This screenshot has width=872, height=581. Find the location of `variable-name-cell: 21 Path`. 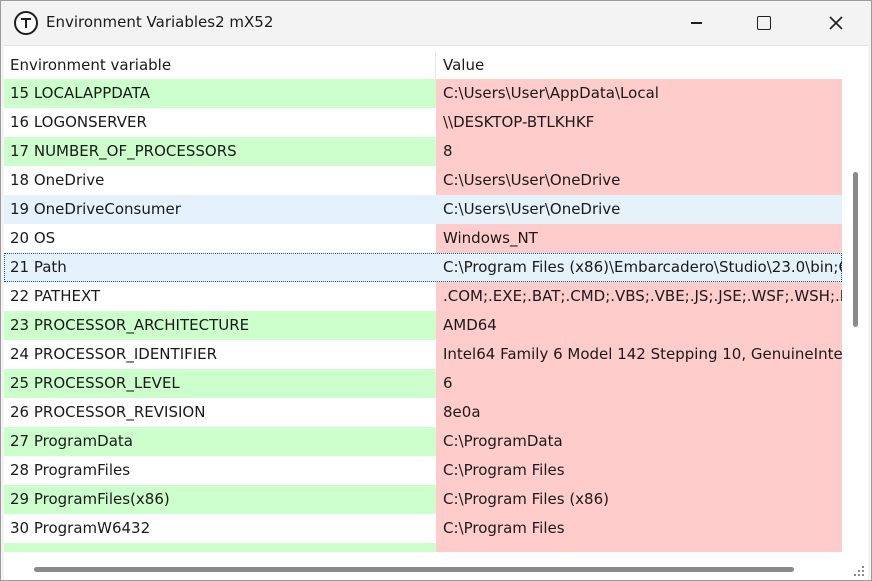

variable-name-cell: 21 Path is located at coordinates (220, 267).